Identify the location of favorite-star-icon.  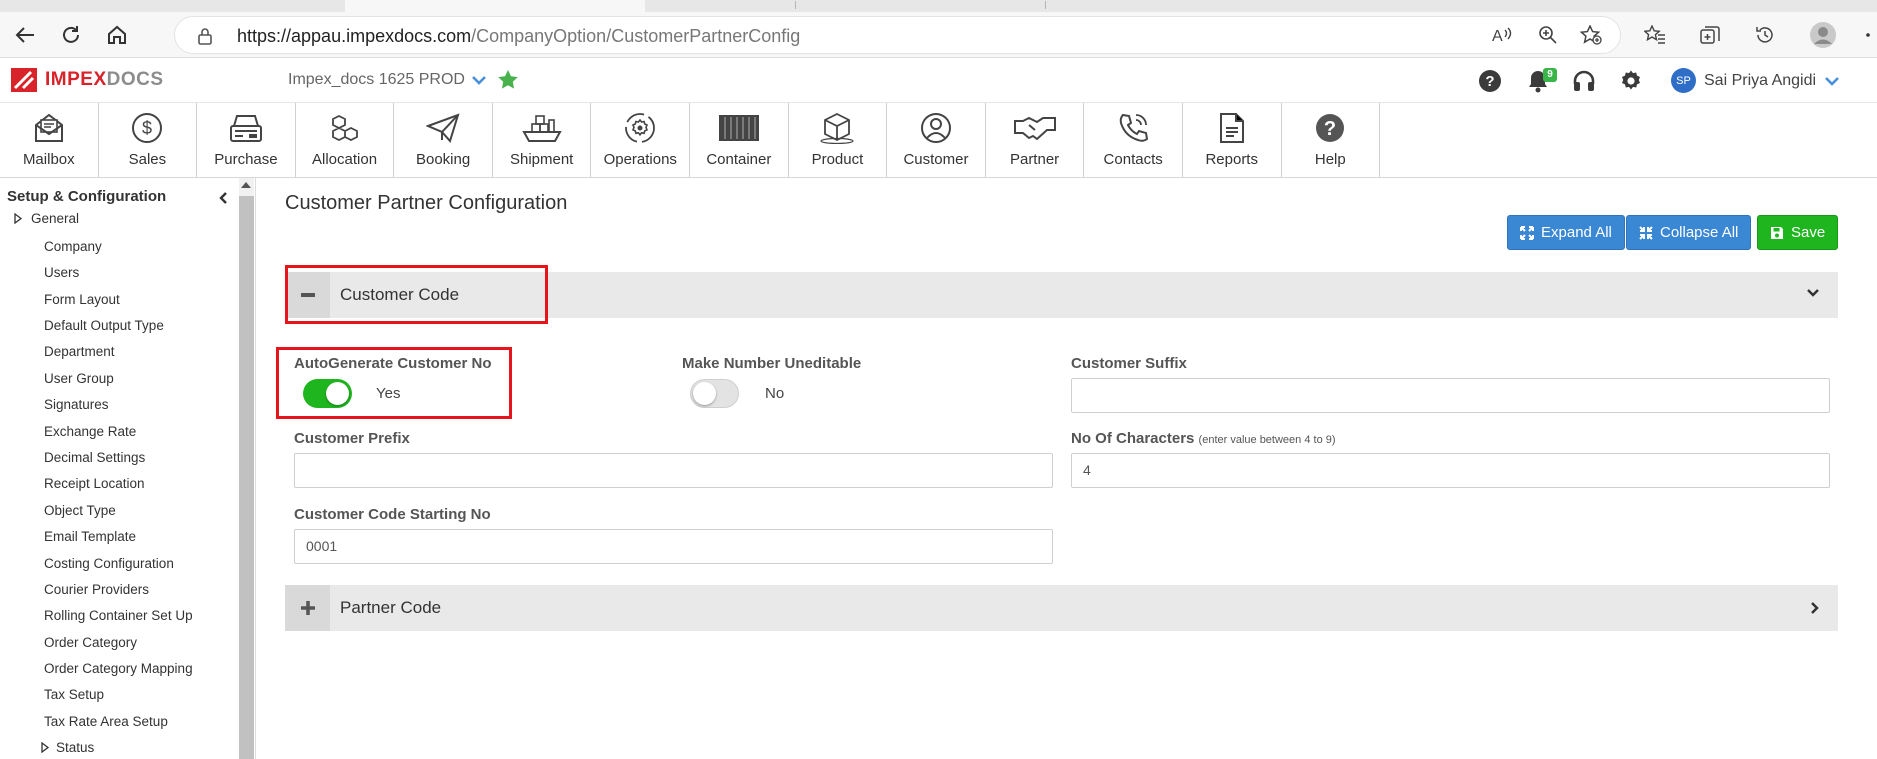
(508, 79).